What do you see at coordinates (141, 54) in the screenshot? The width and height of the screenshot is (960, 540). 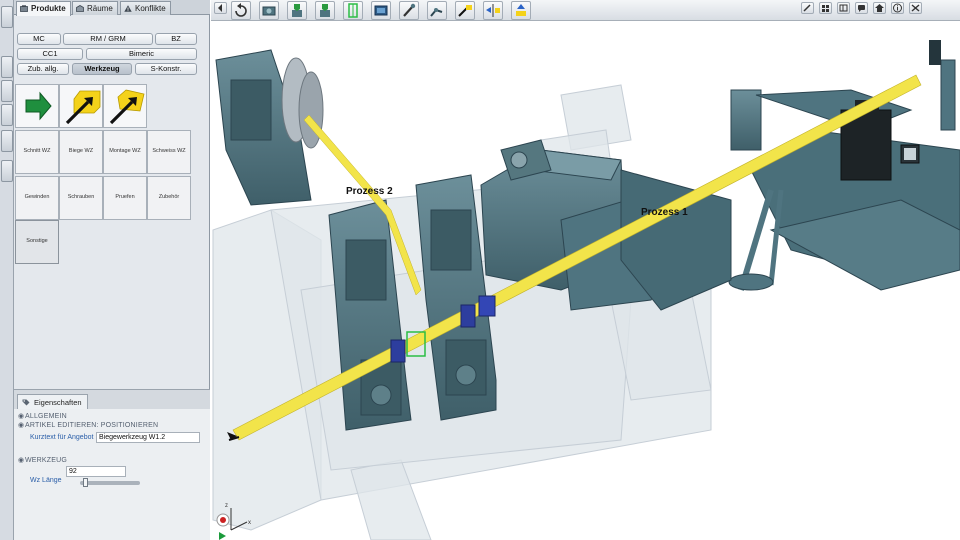 I see `filter-button-bimeric: Bimeric` at bounding box center [141, 54].